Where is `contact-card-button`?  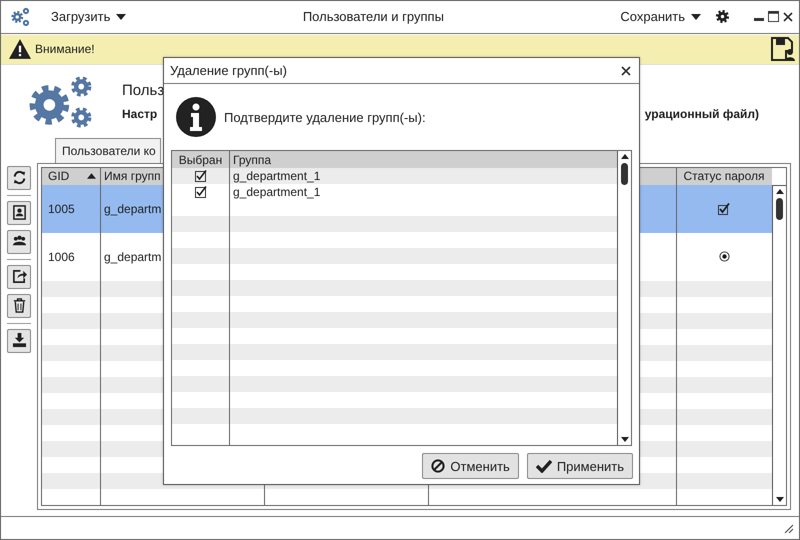 contact-card-button is located at coordinates (19, 212).